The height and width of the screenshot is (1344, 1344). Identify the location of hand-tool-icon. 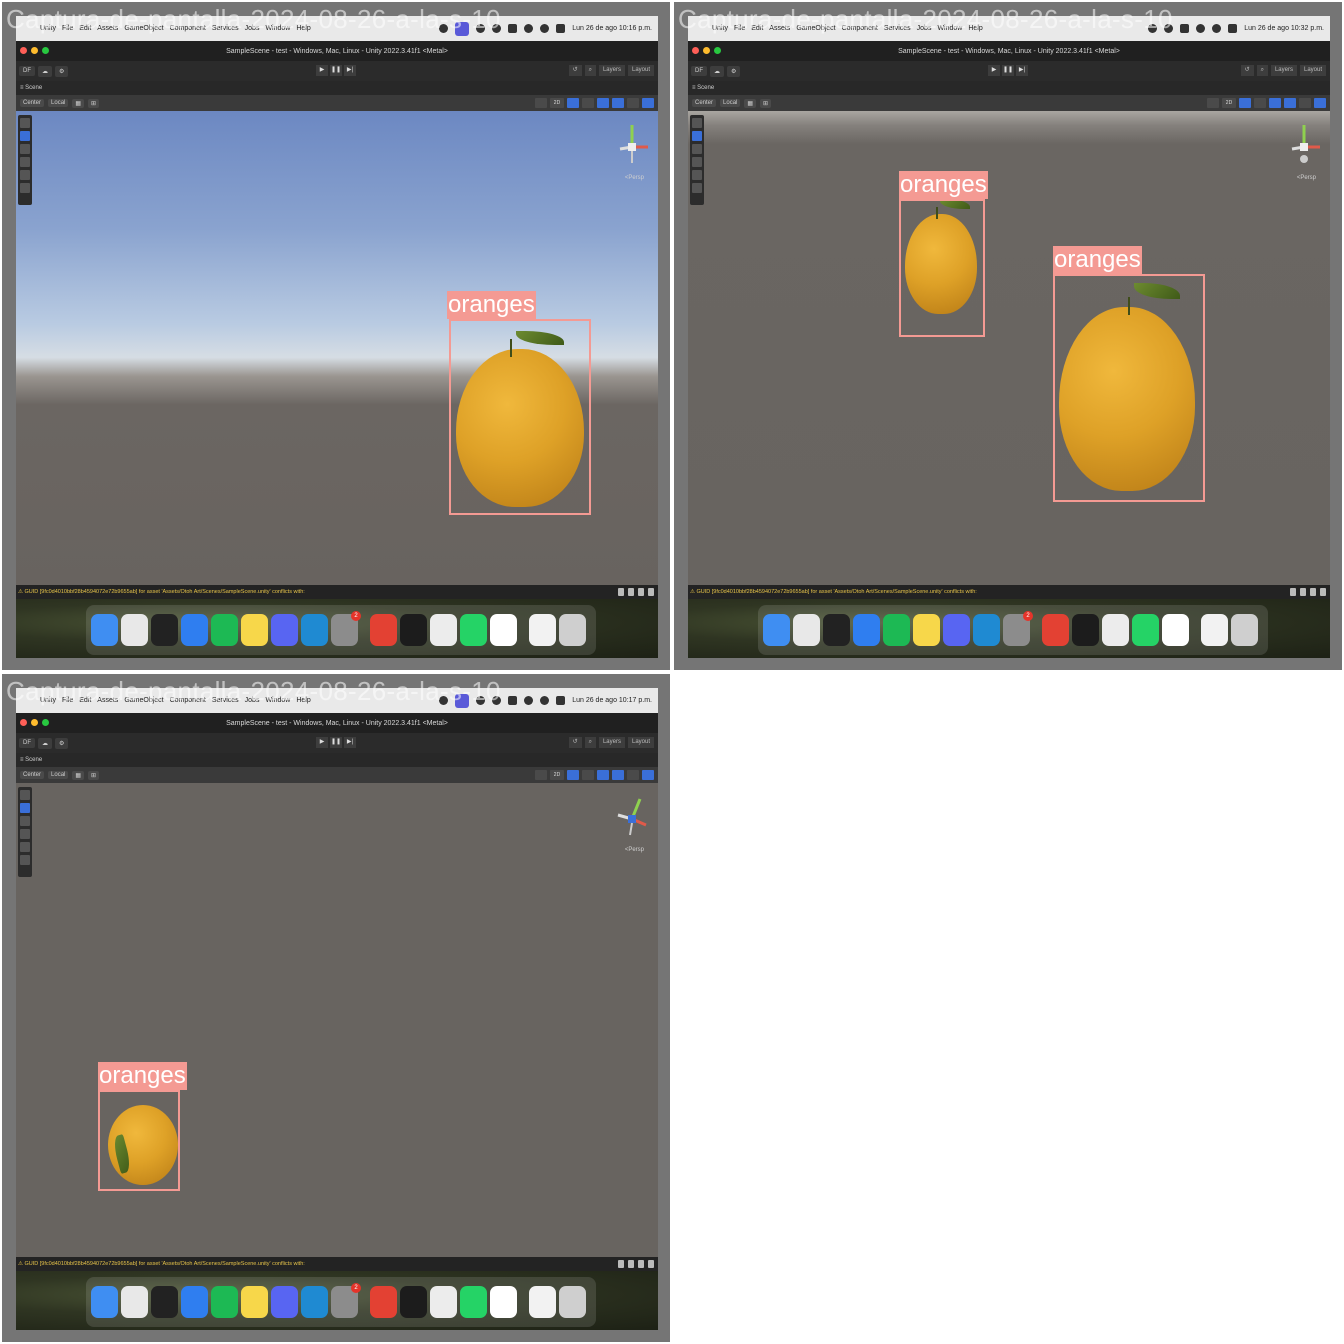
(697, 123).